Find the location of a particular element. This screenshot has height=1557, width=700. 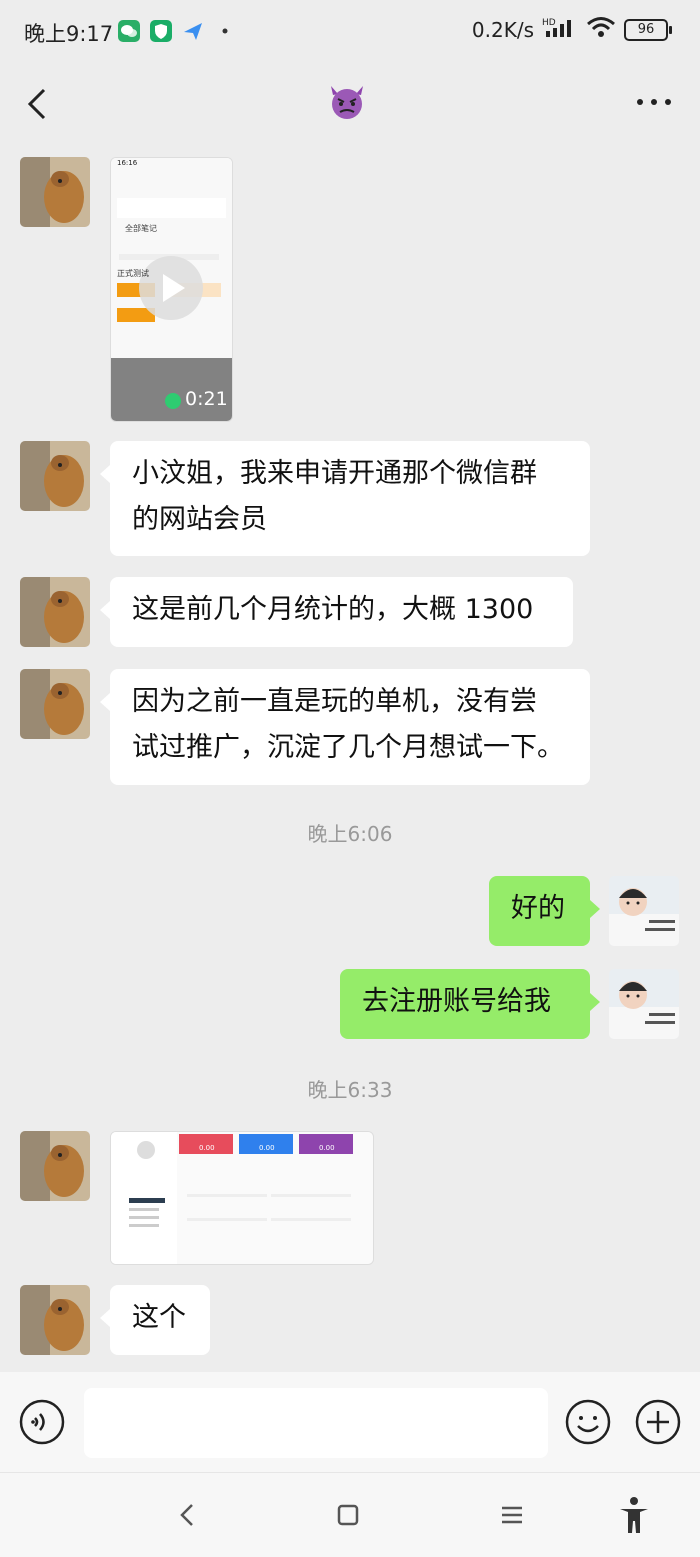

message-text-line: 去注册账号给我 is located at coordinates (456, 1001).